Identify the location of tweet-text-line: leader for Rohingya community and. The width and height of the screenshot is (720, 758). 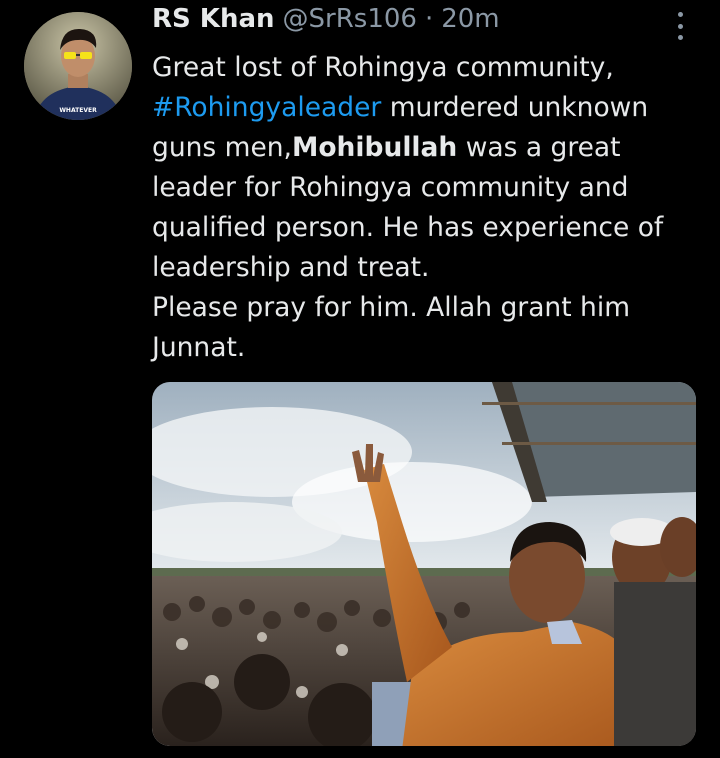
(390, 187).